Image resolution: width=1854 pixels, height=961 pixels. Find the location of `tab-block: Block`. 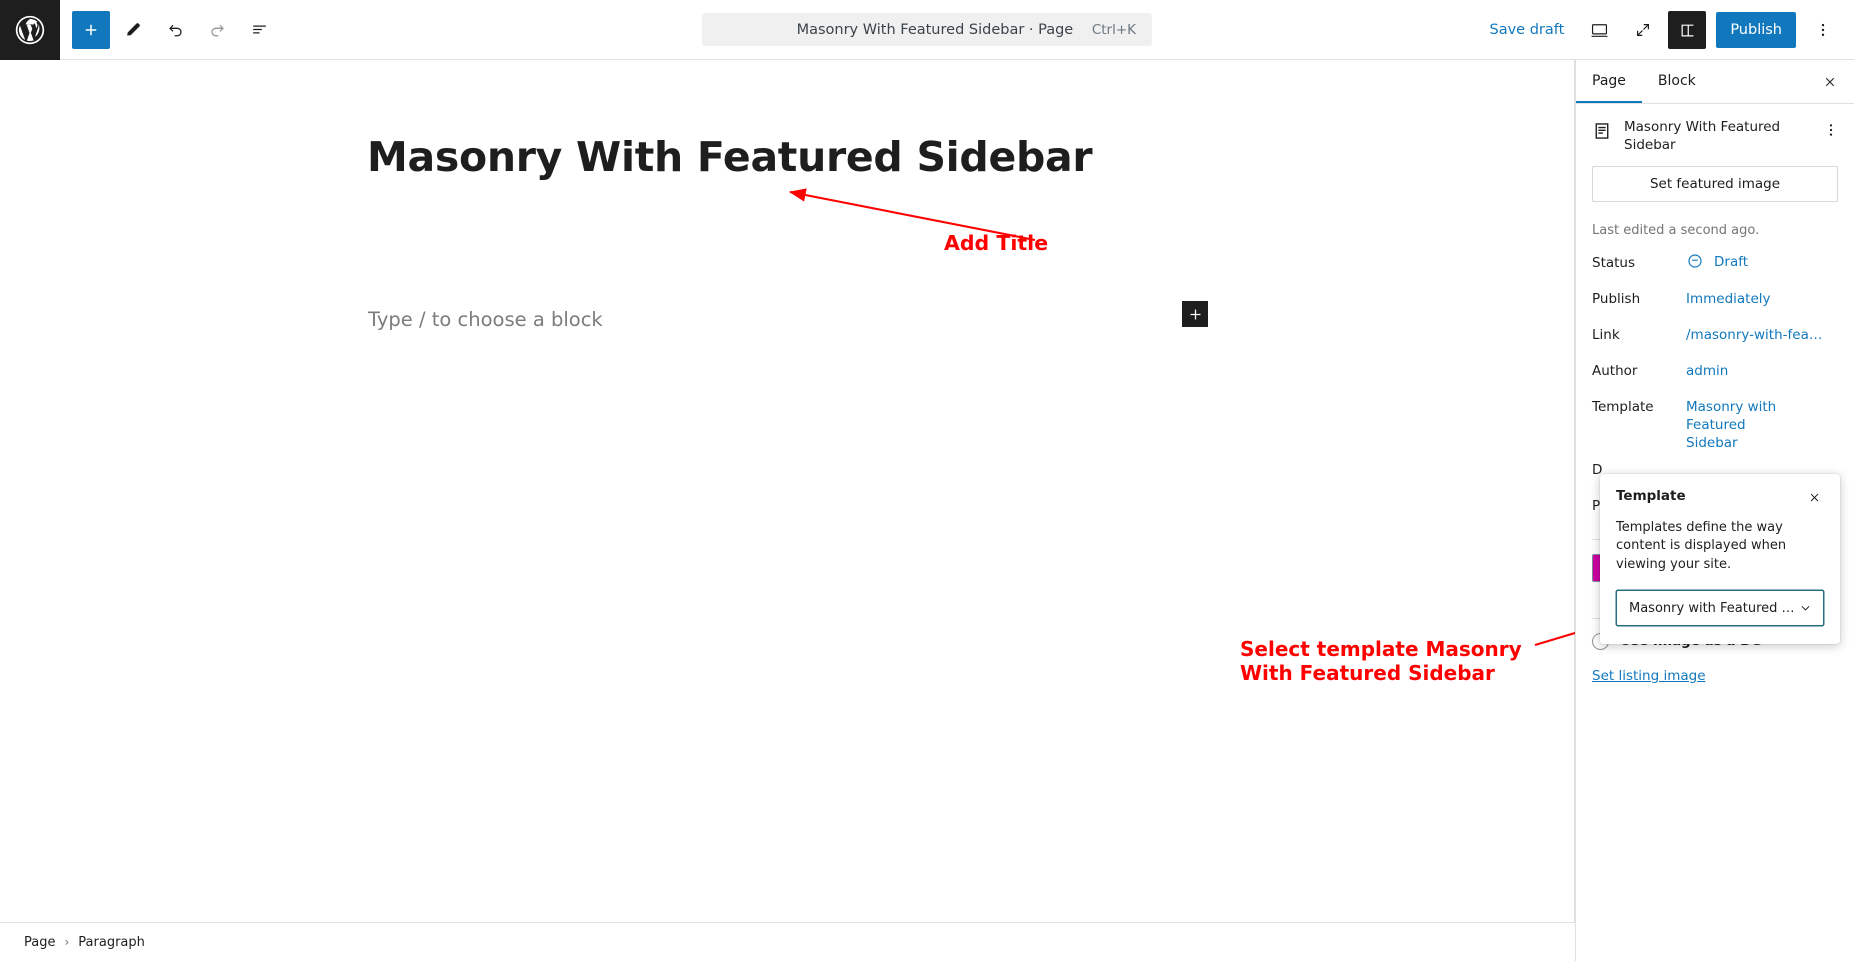

tab-block: Block is located at coordinates (1677, 81).